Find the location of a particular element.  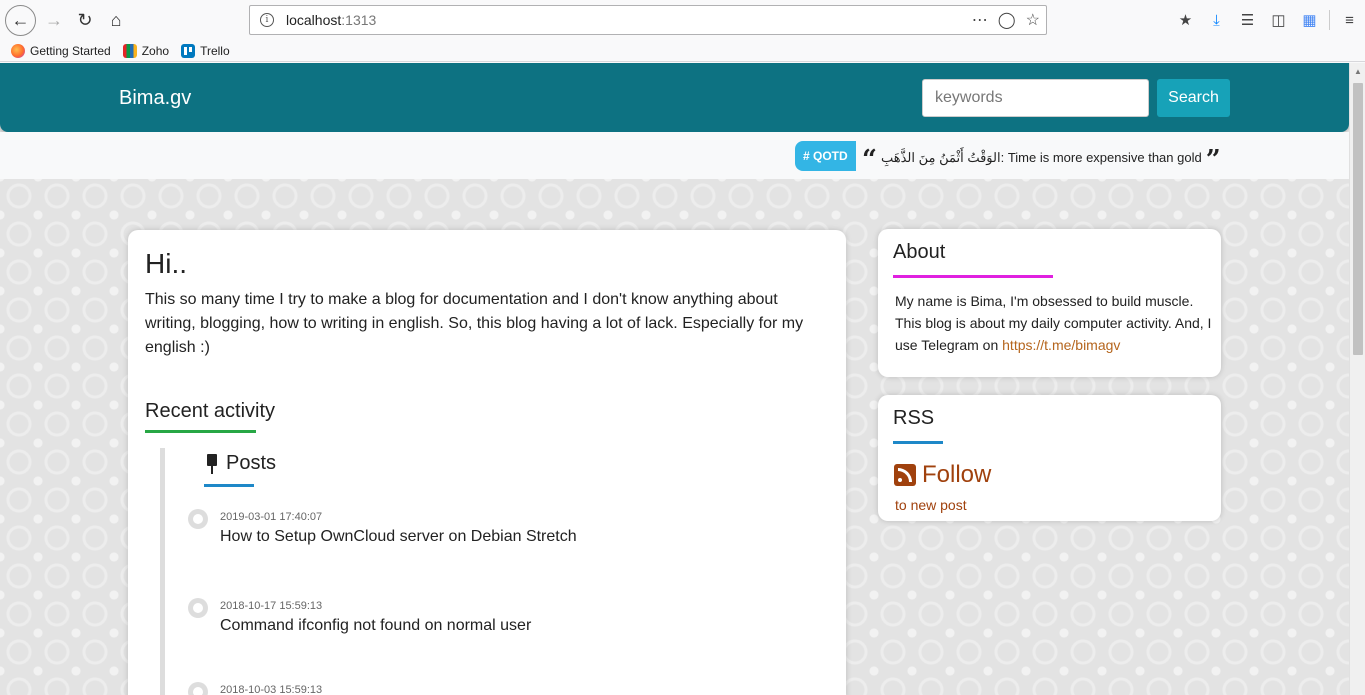

url-bar: i localhost:1313 ⋯ ◯ ☆ is located at coordinates (648, 20).